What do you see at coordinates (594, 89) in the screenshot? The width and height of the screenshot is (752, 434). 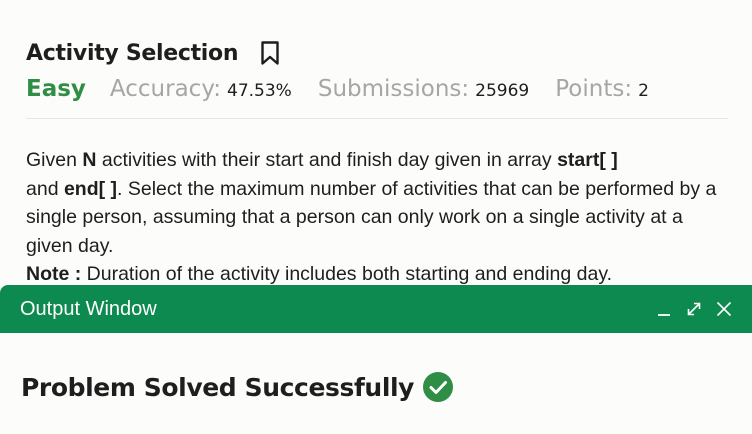 I see `points-label: Points:` at bounding box center [594, 89].